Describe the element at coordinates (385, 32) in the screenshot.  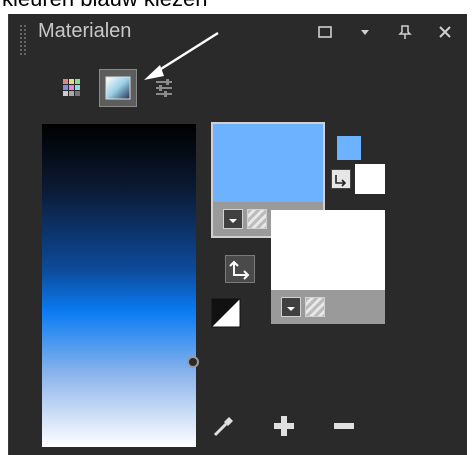
I see `title-toolbar` at that location.